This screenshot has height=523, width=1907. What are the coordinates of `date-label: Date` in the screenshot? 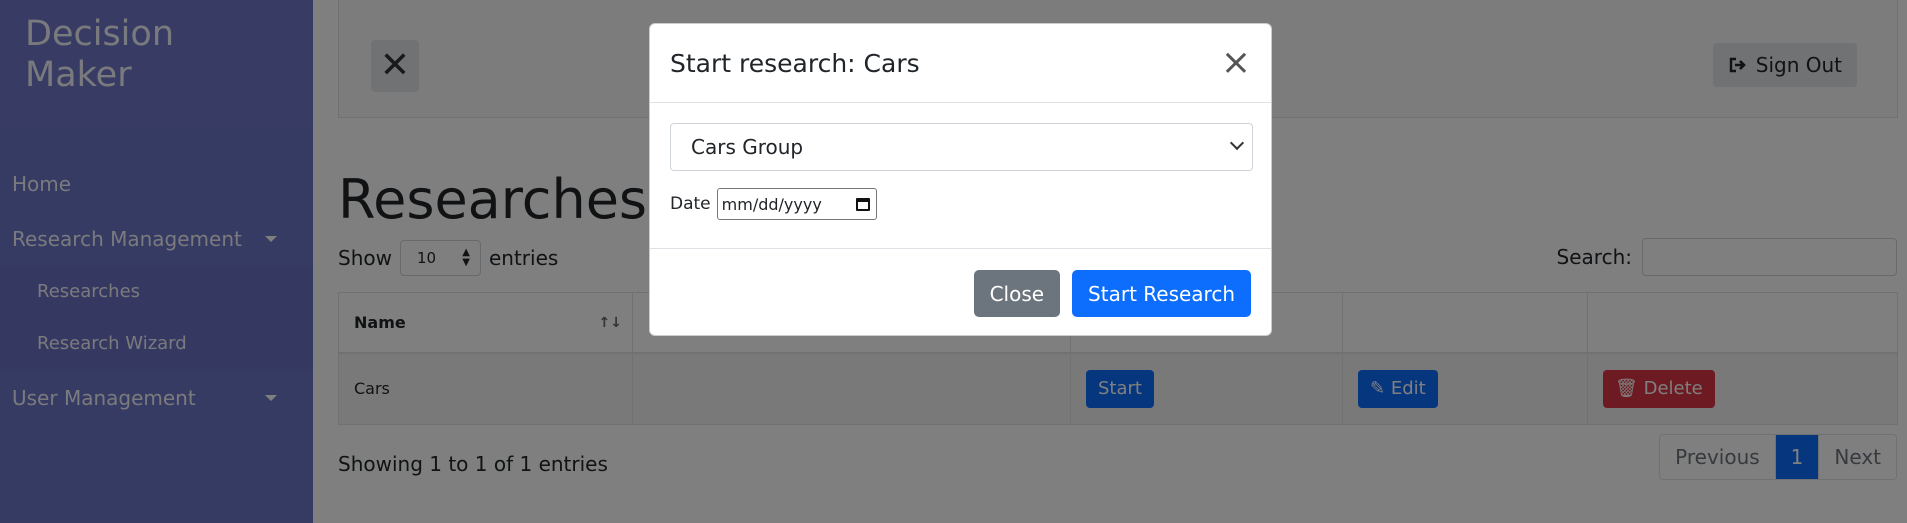 It's located at (690, 204).